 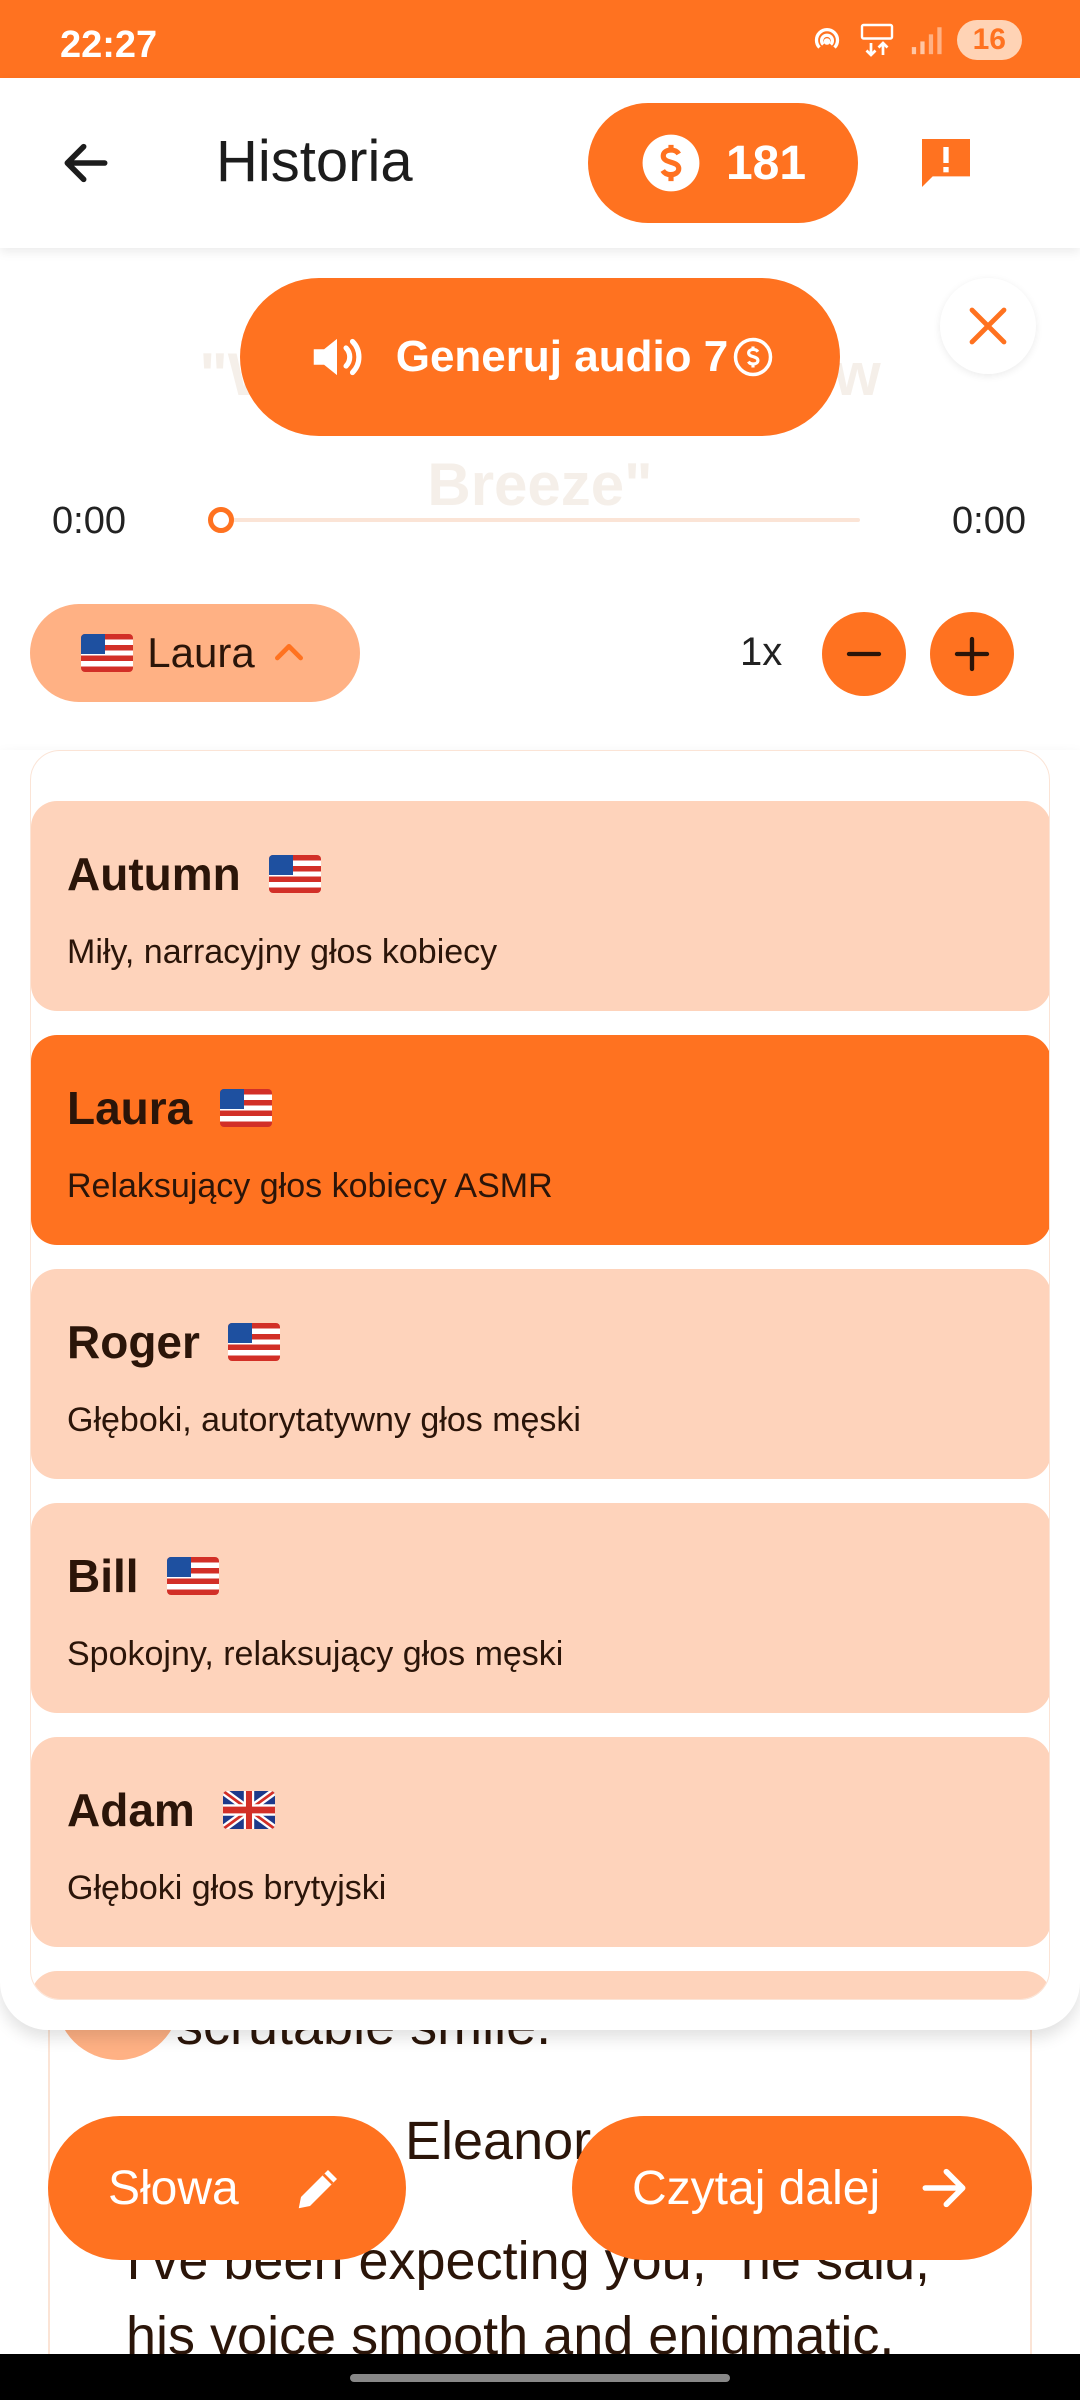 I want to click on speed-increase-button, so click(x=972, y=654).